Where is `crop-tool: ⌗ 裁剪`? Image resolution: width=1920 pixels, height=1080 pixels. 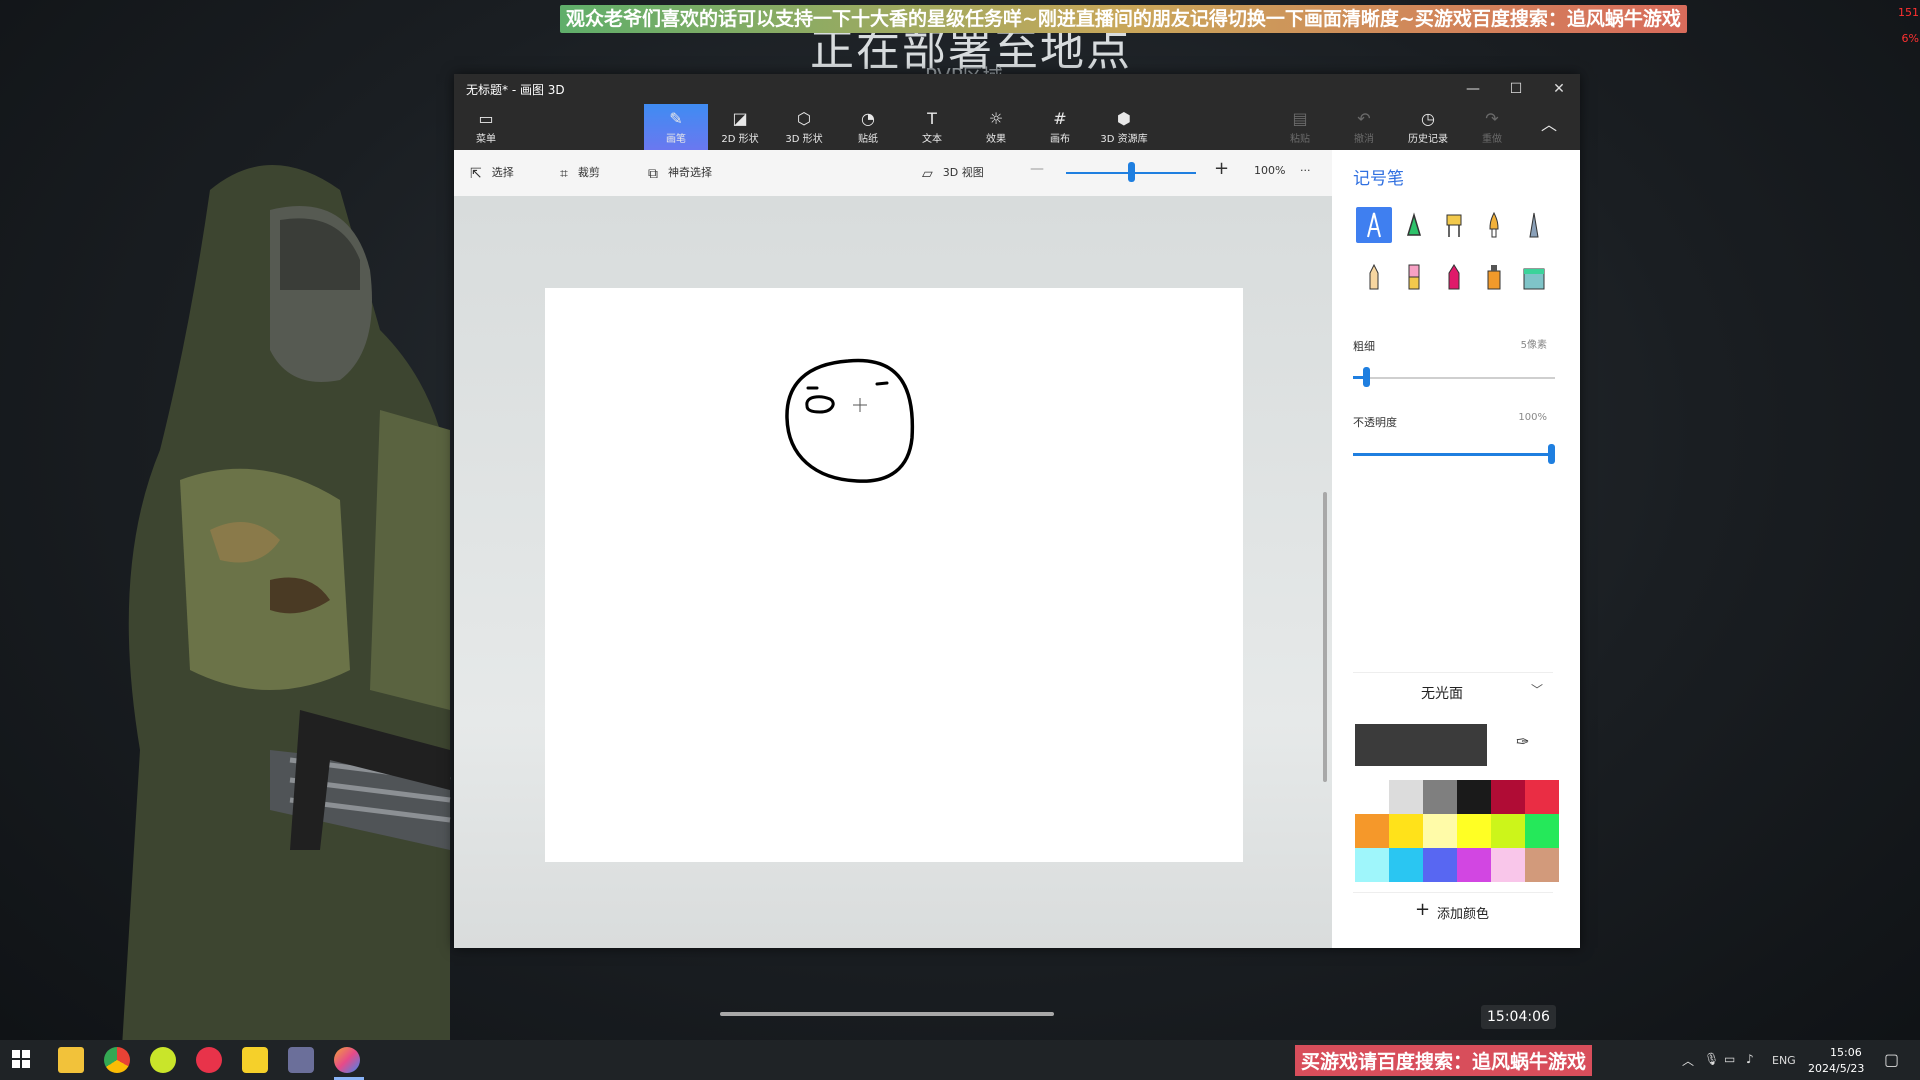 crop-tool: ⌗ 裁剪 is located at coordinates (580, 173).